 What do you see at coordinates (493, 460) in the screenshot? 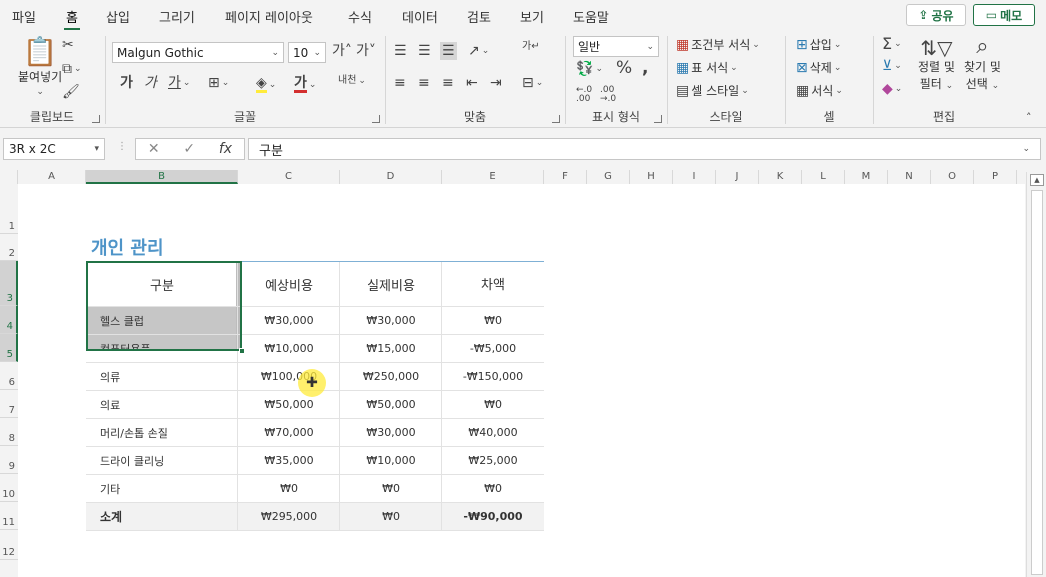
I see `table-cell: ₩25,000` at bounding box center [493, 460].